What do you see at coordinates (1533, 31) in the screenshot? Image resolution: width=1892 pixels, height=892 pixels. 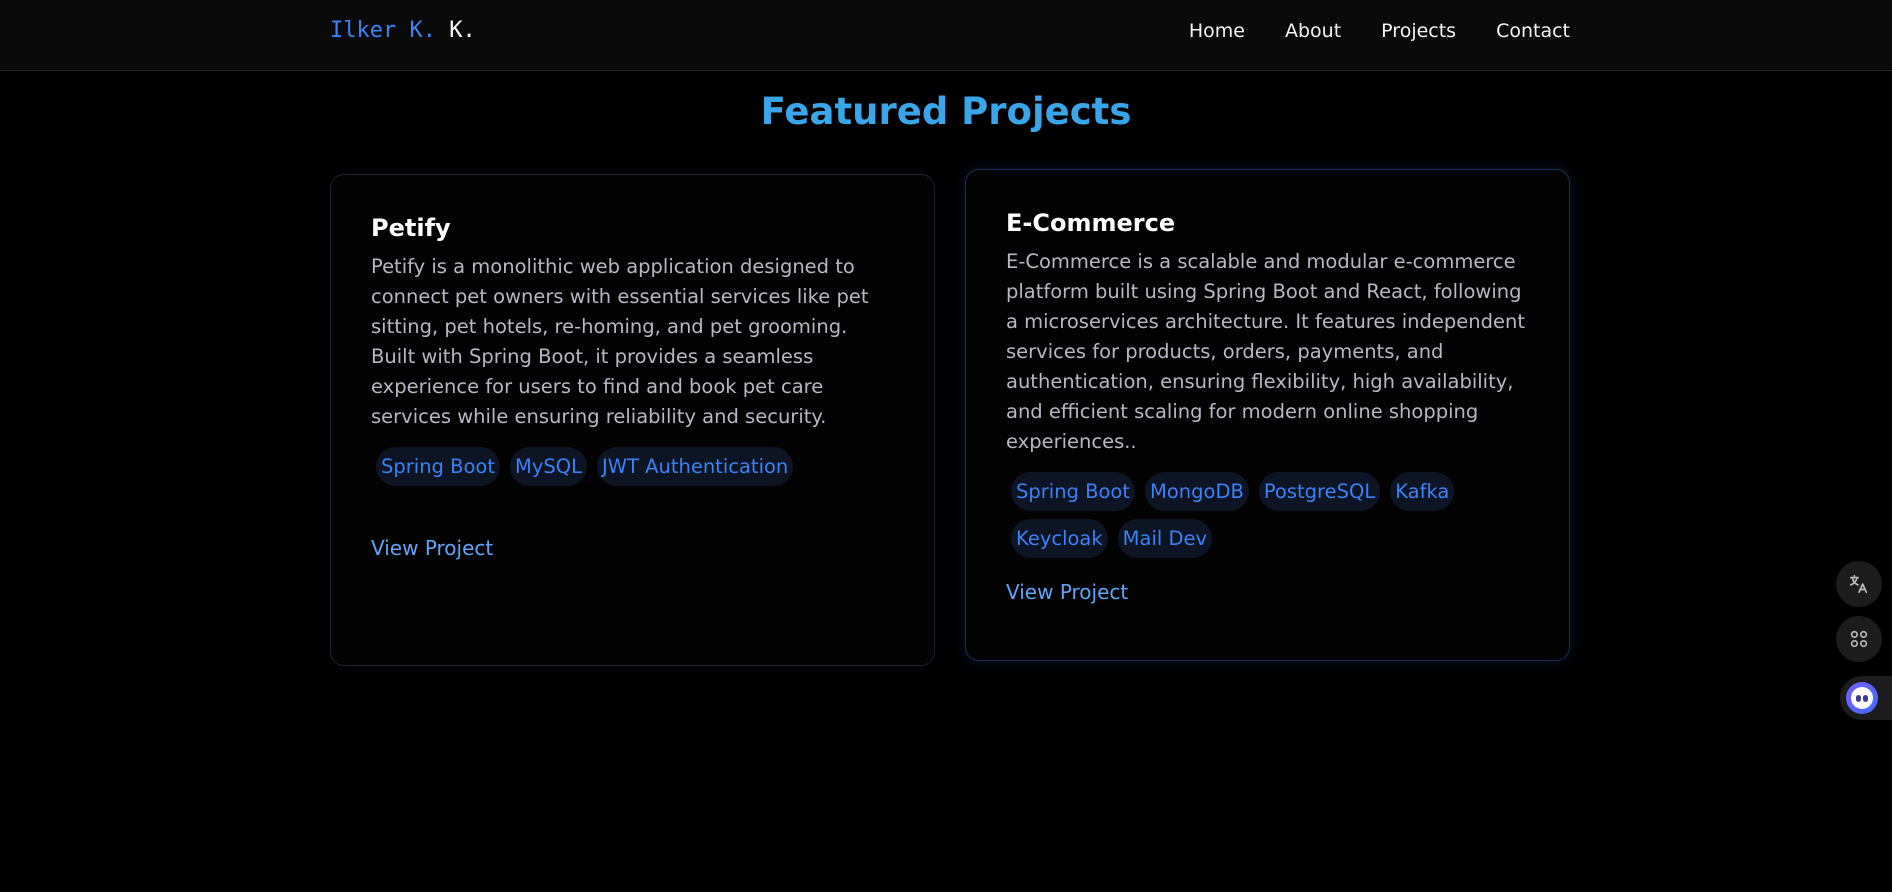 I see `nav-link-contact: Contact` at bounding box center [1533, 31].